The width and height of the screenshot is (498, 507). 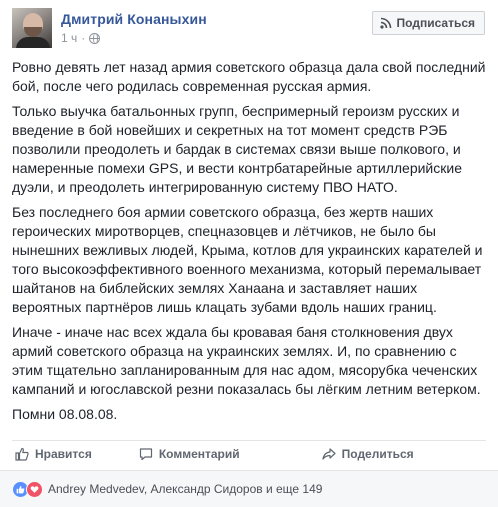 I want to click on share-label: Поделиться, so click(x=377, y=454).